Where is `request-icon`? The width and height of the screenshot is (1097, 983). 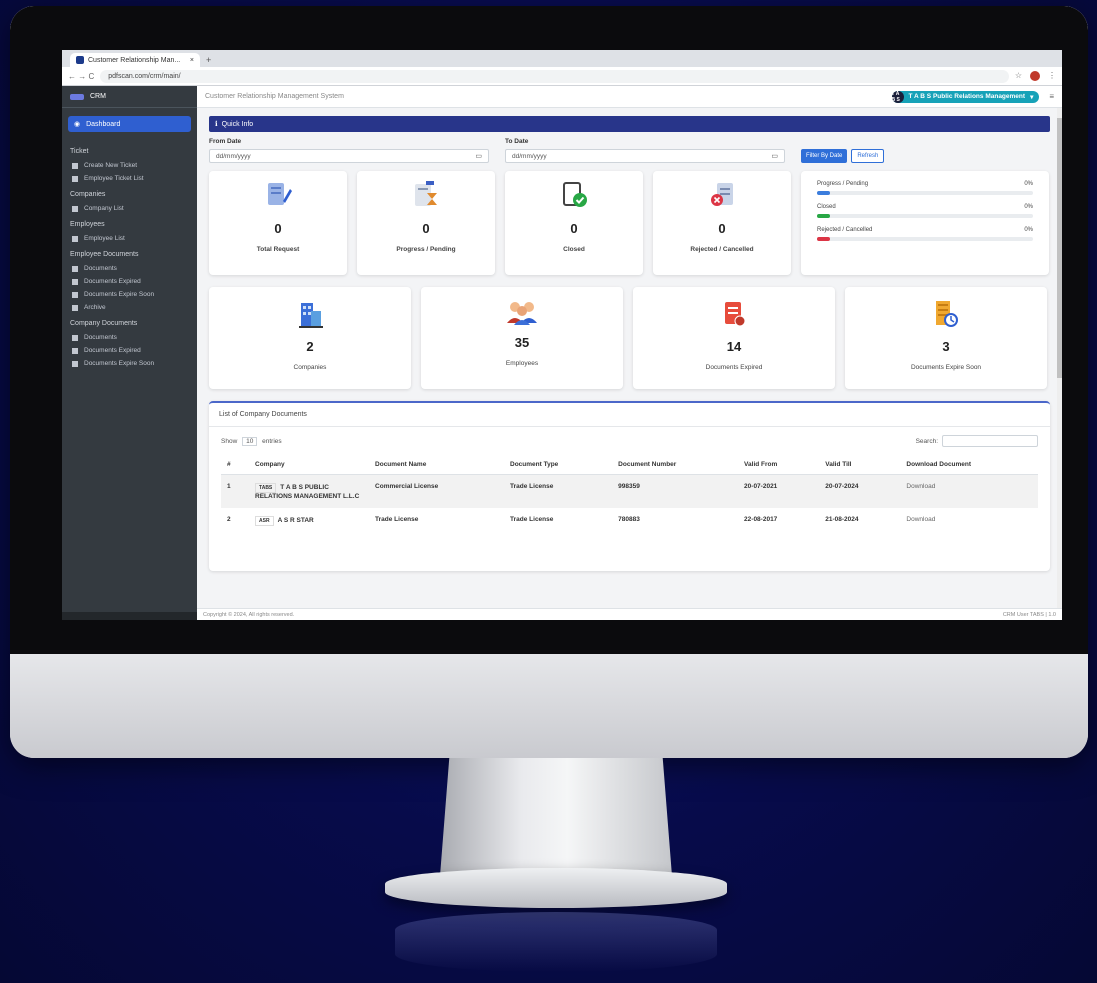
request-icon is located at coordinates (280, 194).